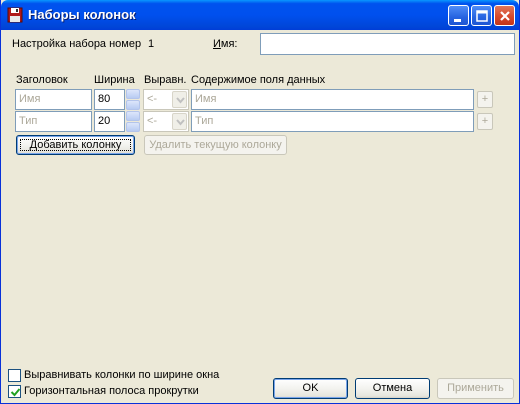 The image size is (520, 404). What do you see at coordinates (77, 44) in the screenshot?
I see `set-number-label: Настройка набора номер` at bounding box center [77, 44].